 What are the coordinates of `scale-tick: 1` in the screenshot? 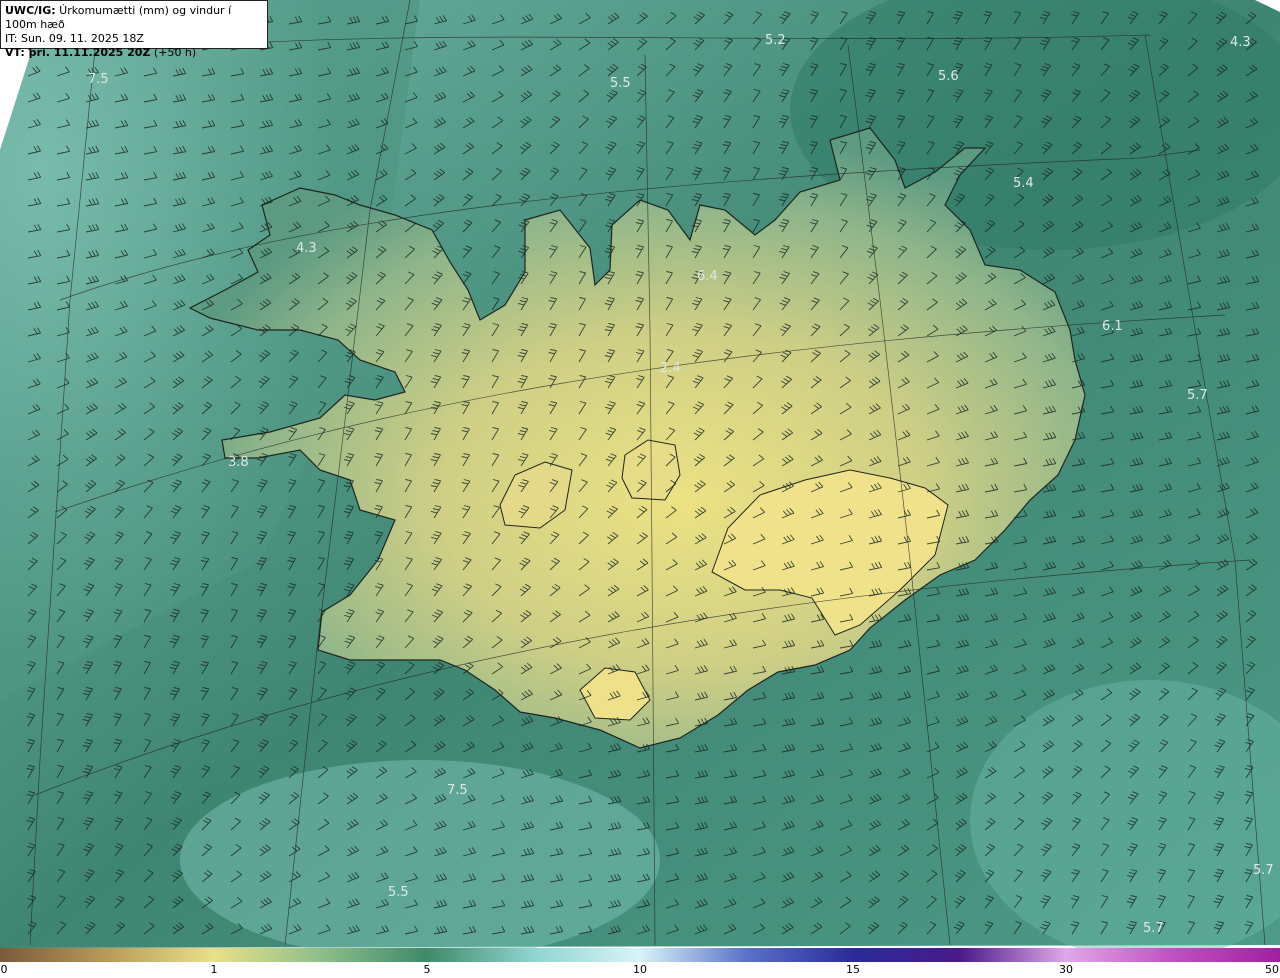 It's located at (214, 969).